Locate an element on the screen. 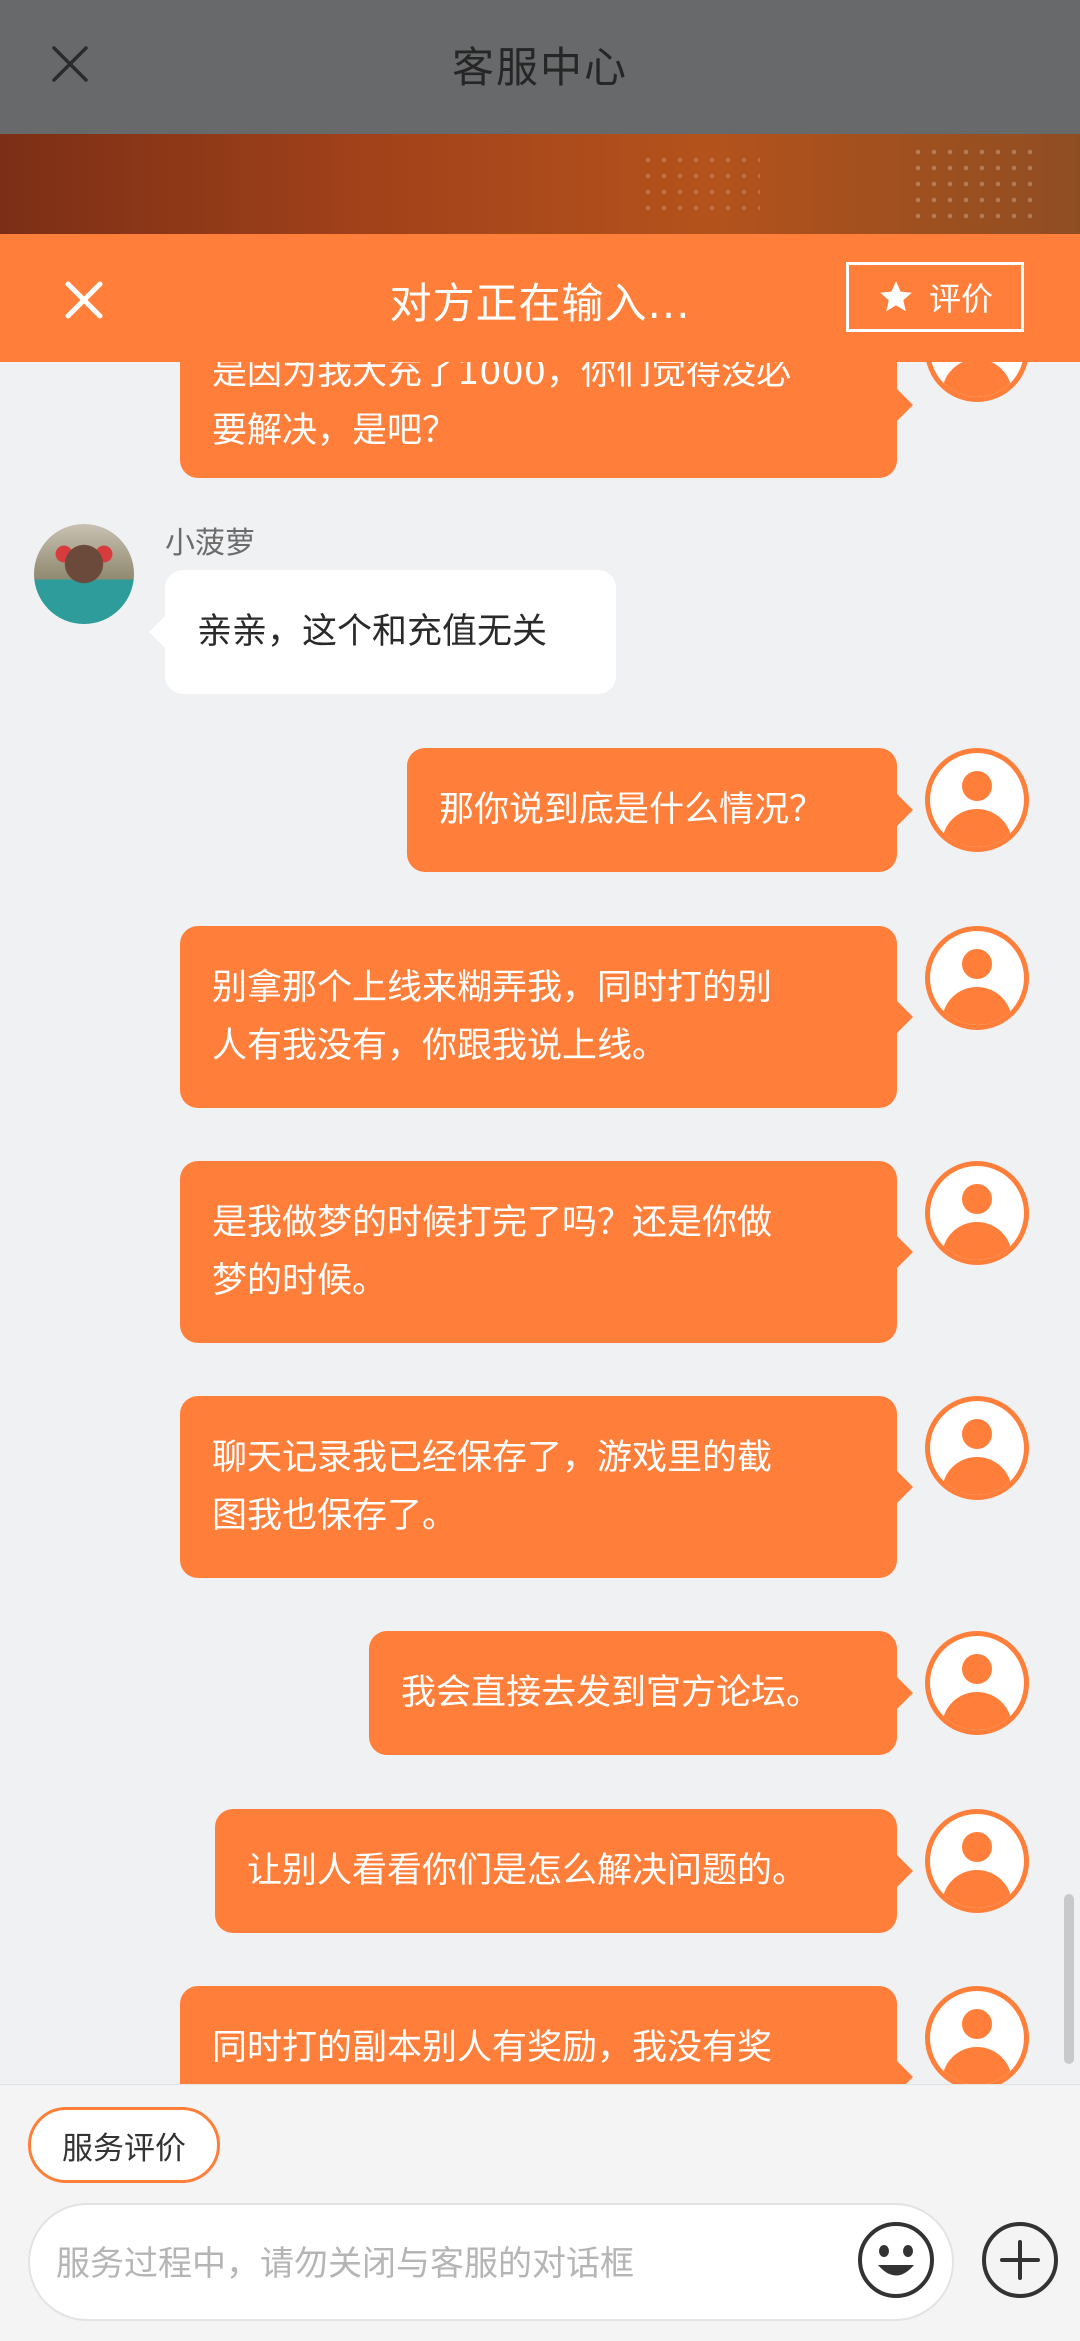  composer: 服务评价 is located at coordinates (540, 2212).